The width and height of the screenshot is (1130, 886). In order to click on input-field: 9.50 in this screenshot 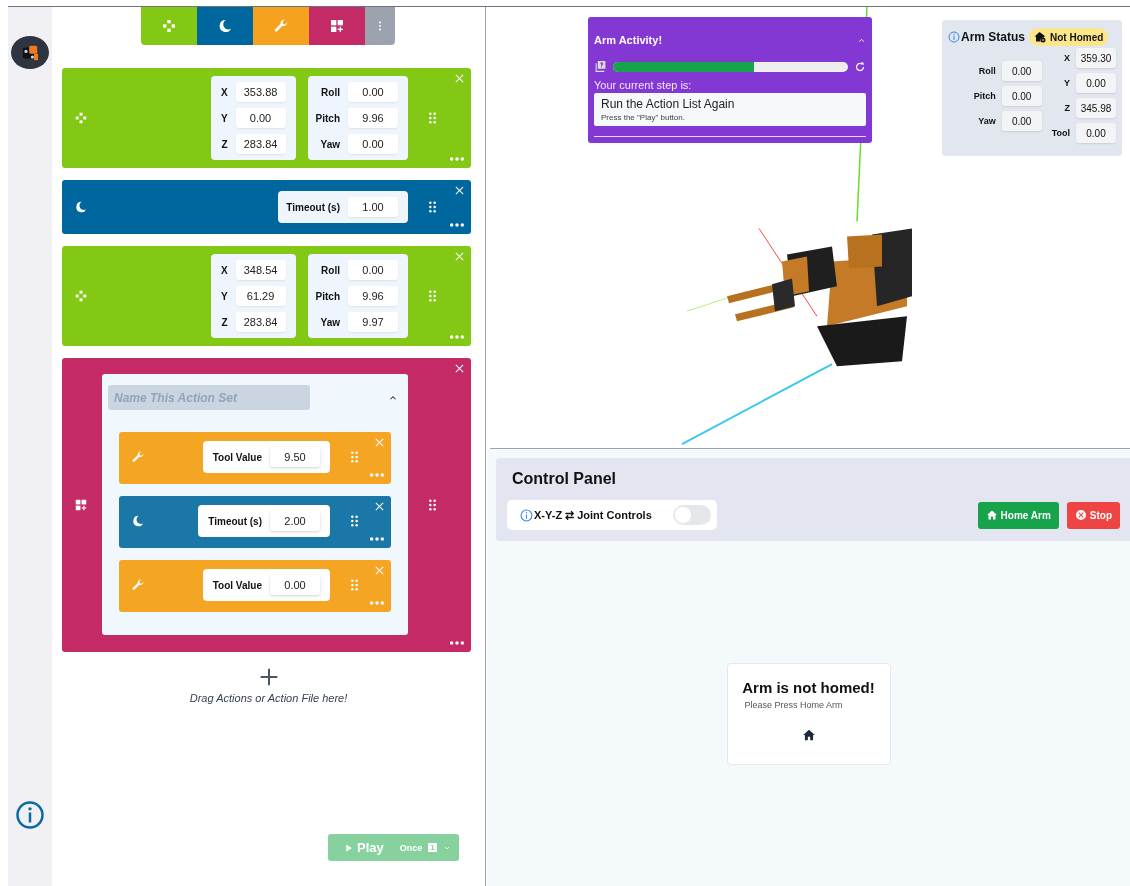, I will do `click(295, 457)`.